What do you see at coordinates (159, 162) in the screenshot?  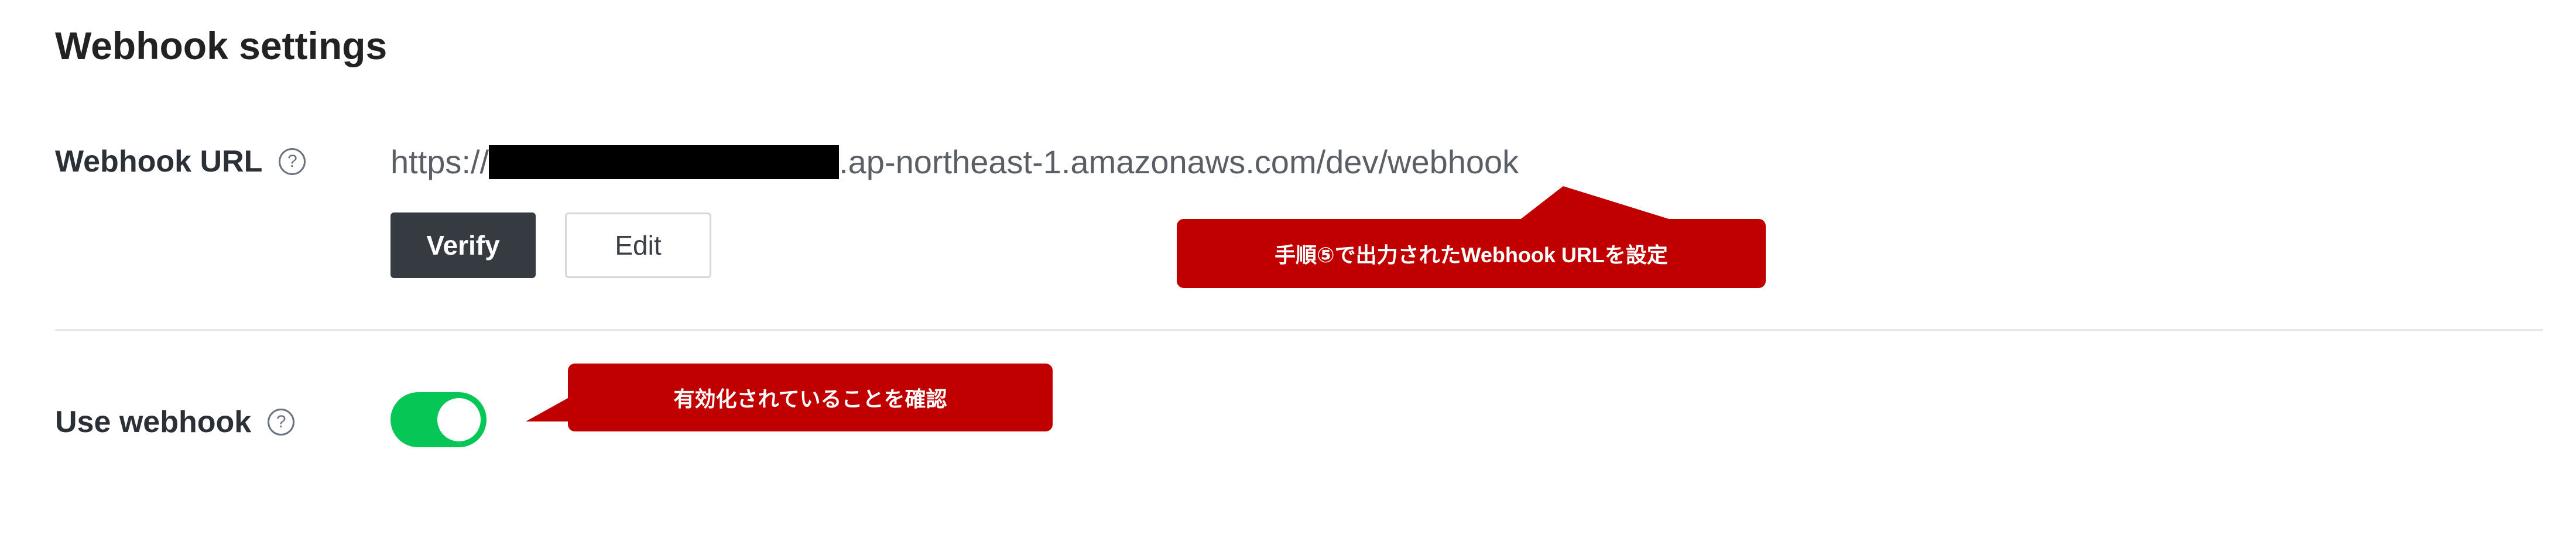 I see `webhook-url-label: Webhook URL` at bounding box center [159, 162].